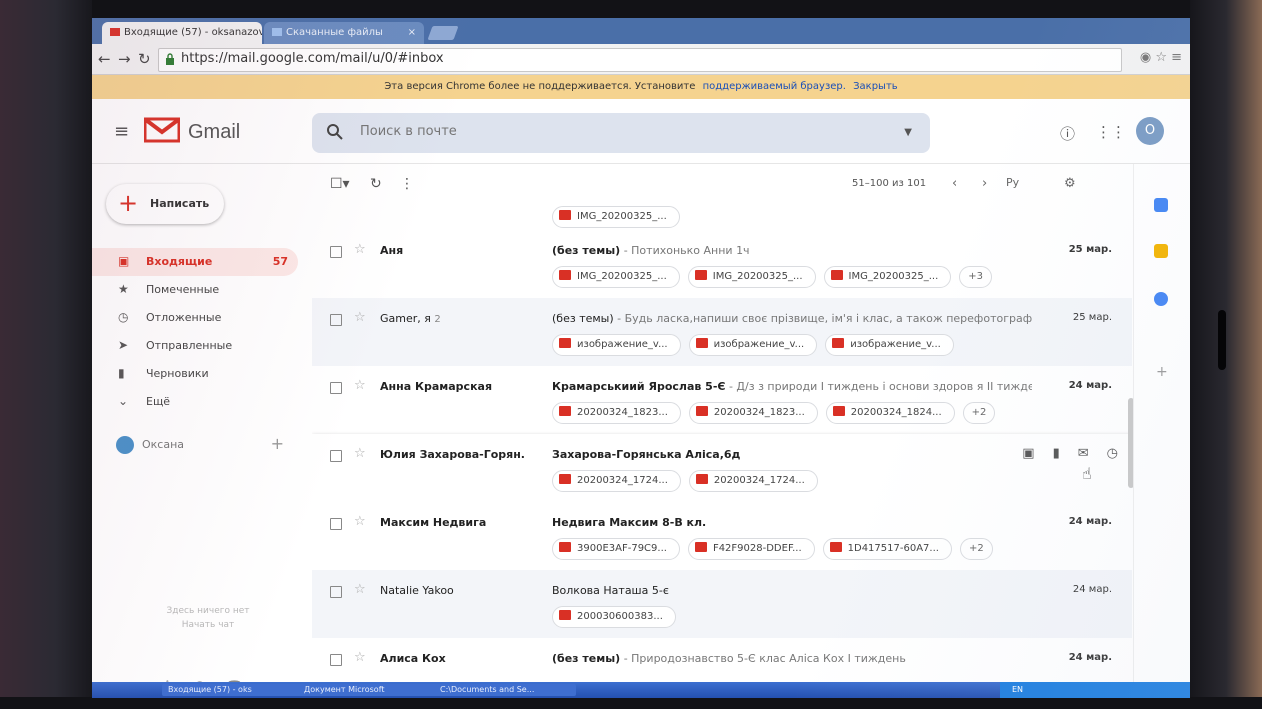 The height and width of the screenshot is (709, 1262). Describe the element at coordinates (376, 184) in the screenshot. I see `refresh-icon: ↻` at that location.